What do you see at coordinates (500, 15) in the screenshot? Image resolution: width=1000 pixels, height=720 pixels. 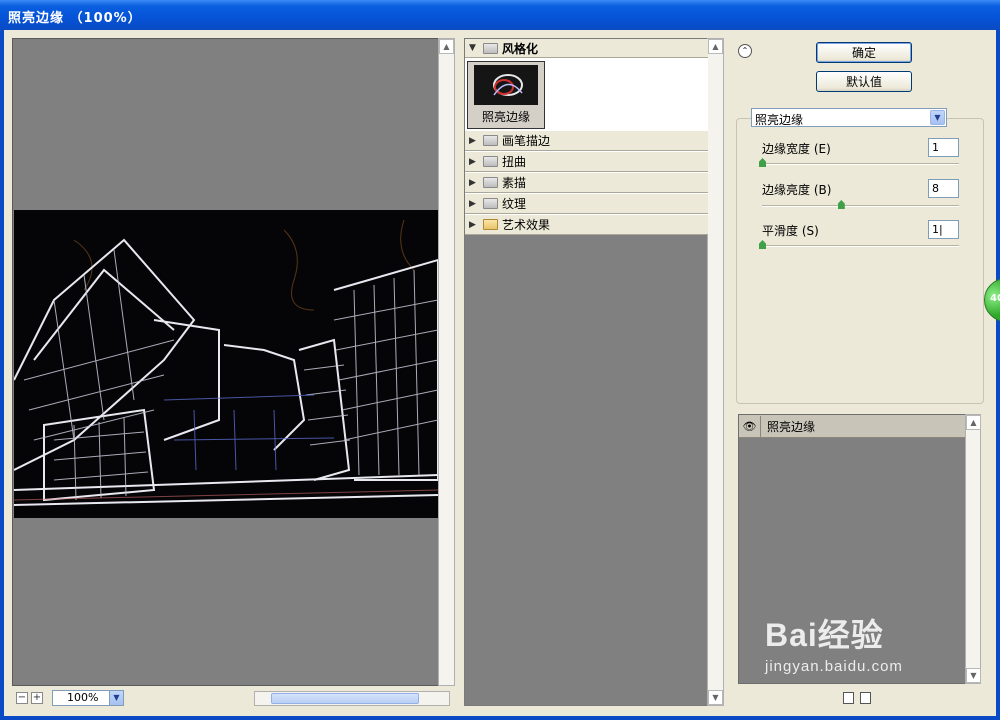 I see `window-title: 照亮边缘 （100%）` at bounding box center [500, 15].